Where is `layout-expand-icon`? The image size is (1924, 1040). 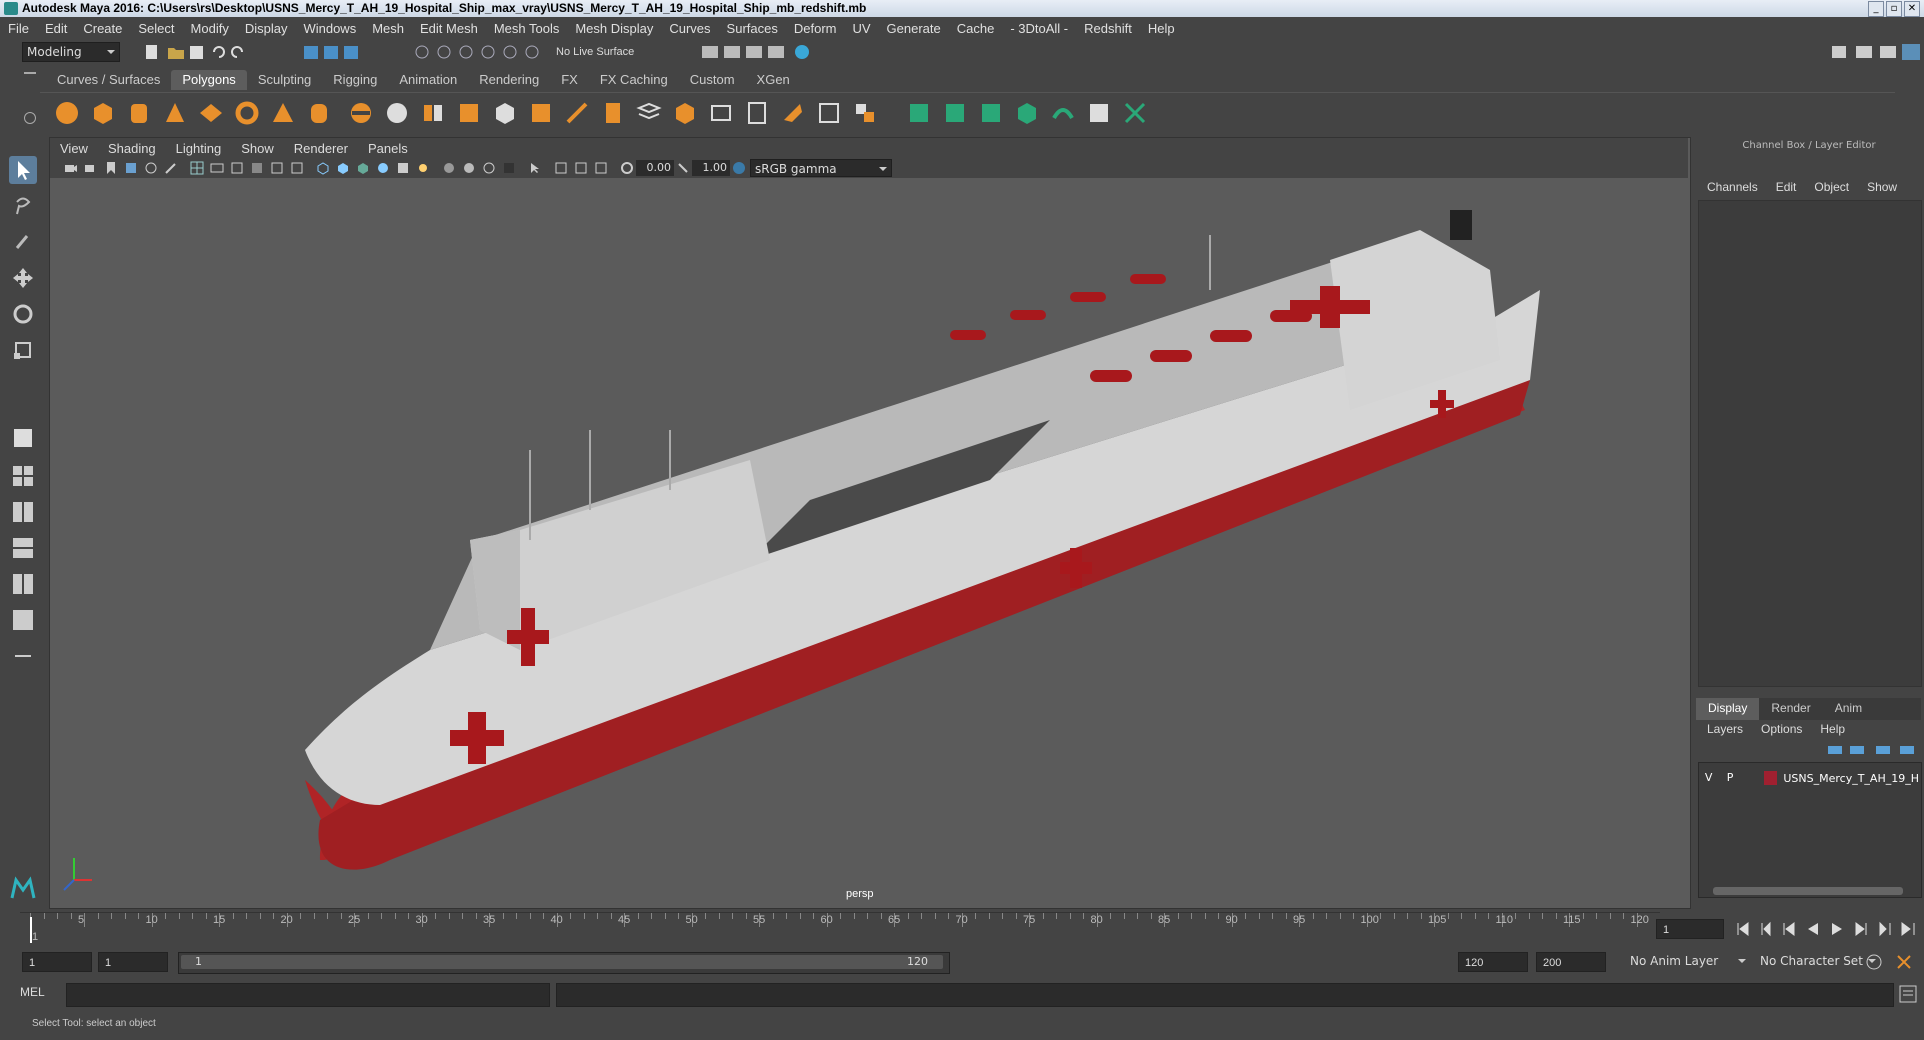
layout-expand-icon is located at coordinates (23, 656).